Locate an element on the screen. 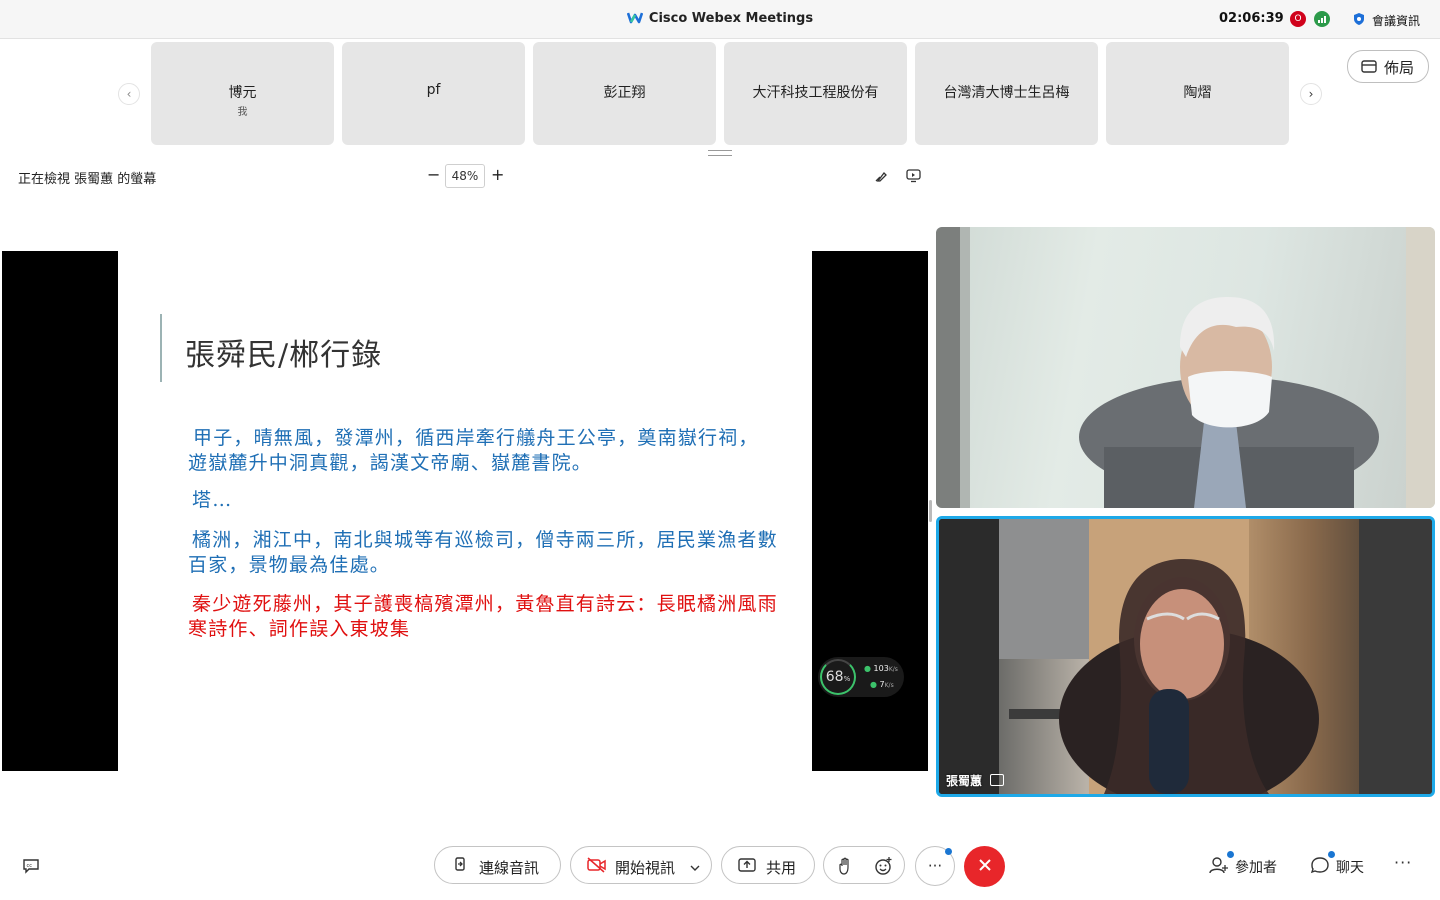  remote-control-icon is located at coordinates (913, 177).